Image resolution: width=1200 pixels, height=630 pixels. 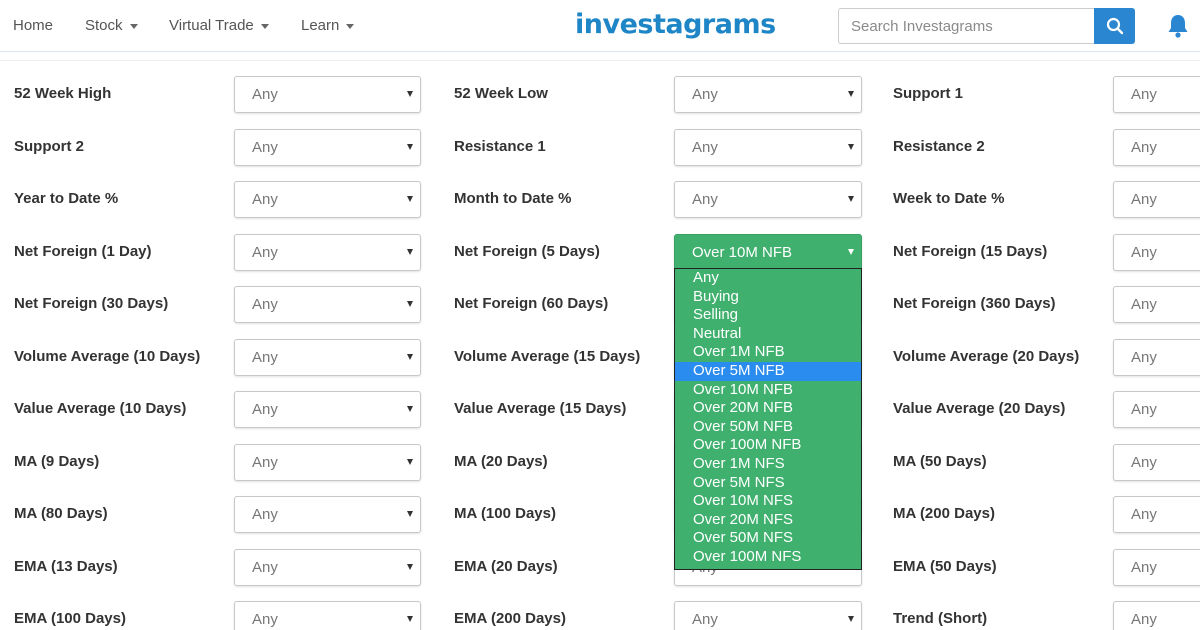 What do you see at coordinates (327, 252) in the screenshot?
I see `net-foreign-1-day-select: Any` at bounding box center [327, 252].